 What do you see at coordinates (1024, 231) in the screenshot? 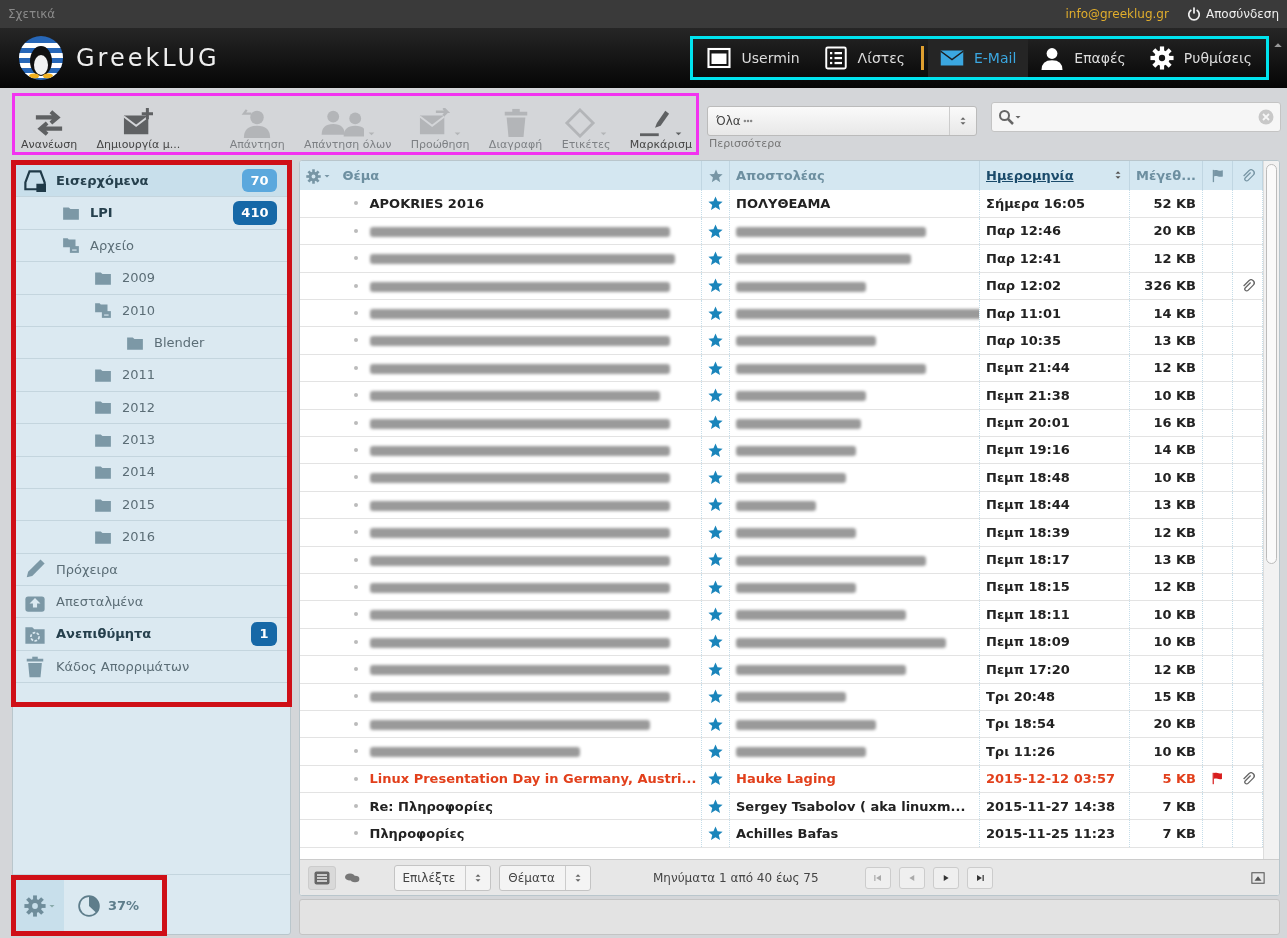
I see `message-date: Παρ 12:46` at bounding box center [1024, 231].